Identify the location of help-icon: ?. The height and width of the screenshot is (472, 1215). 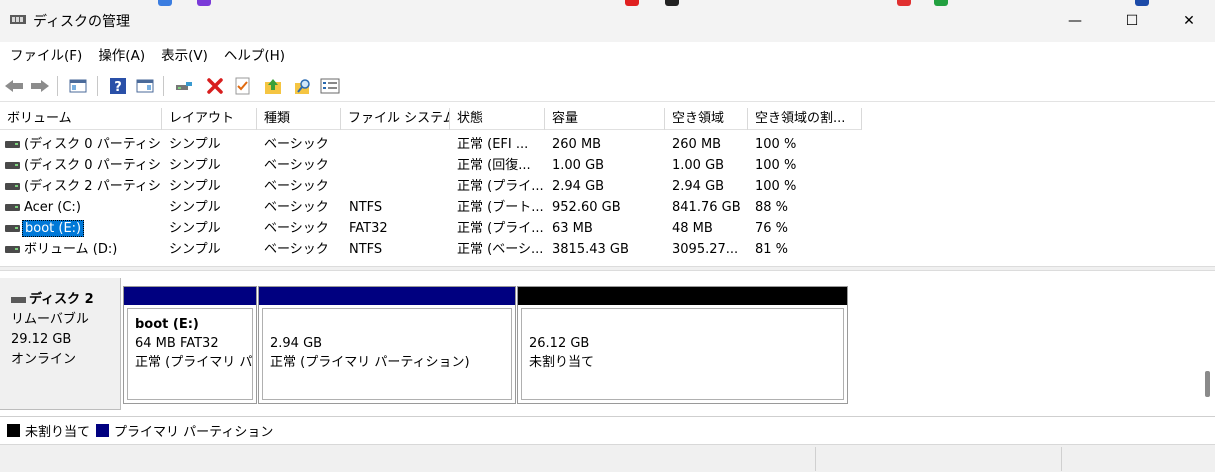
(118, 86).